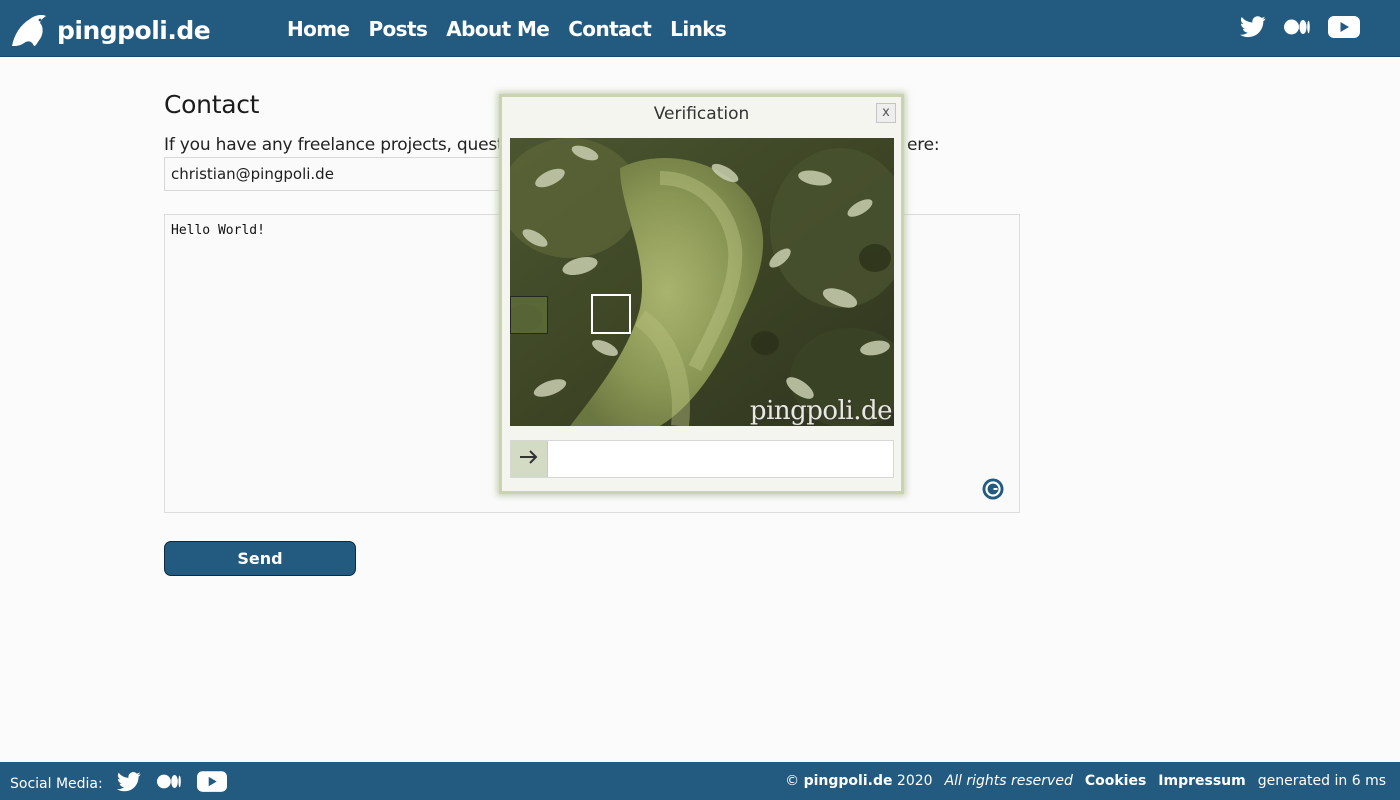  Describe the element at coordinates (529, 315) in the screenshot. I see `captcha-puzzle-piece` at that location.